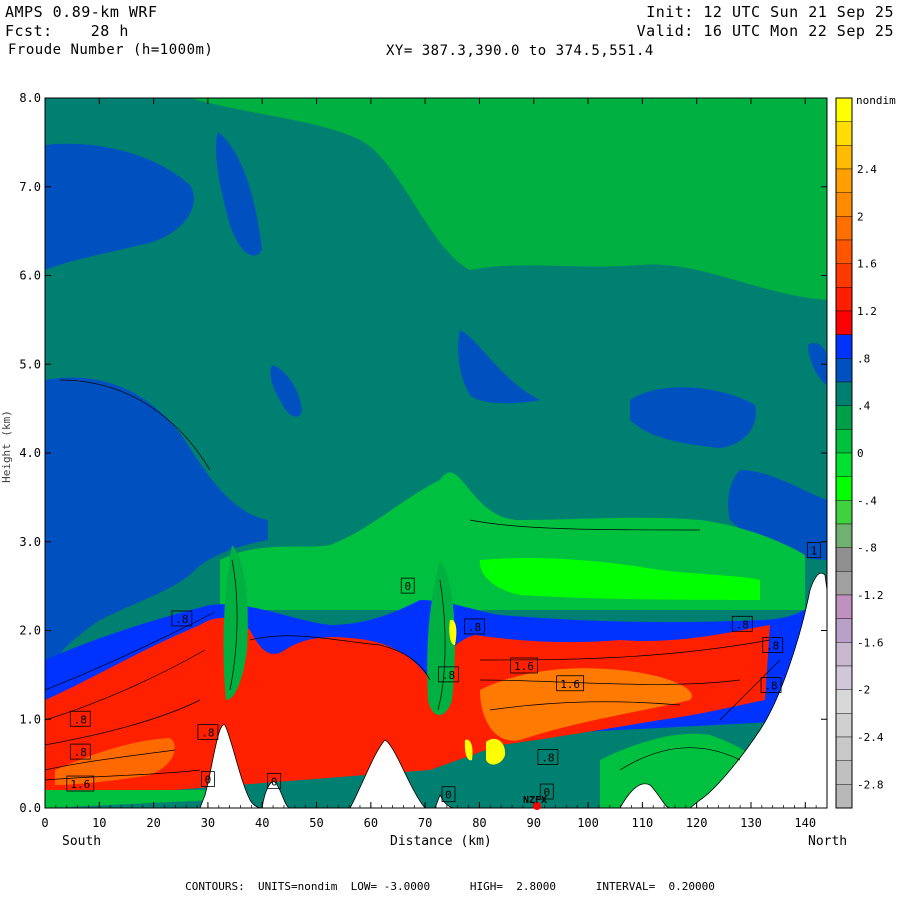 The height and width of the screenshot is (900, 900). Describe the element at coordinates (425, 823) in the screenshot. I see `x-tick-label: 70` at that location.